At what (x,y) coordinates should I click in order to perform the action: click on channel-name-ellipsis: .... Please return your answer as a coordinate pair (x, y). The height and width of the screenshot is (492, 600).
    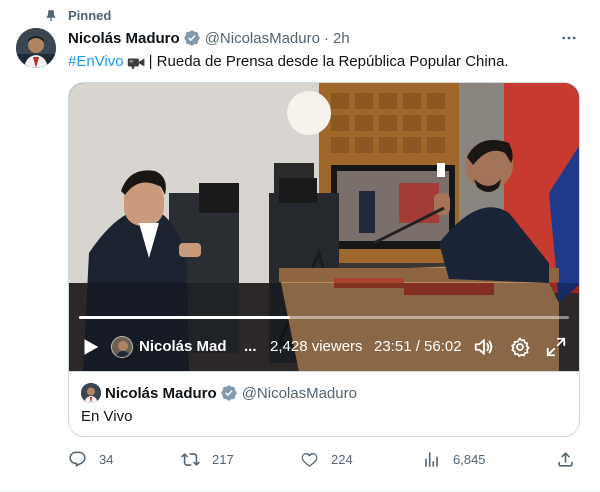
    Looking at the image, I should click on (250, 346).